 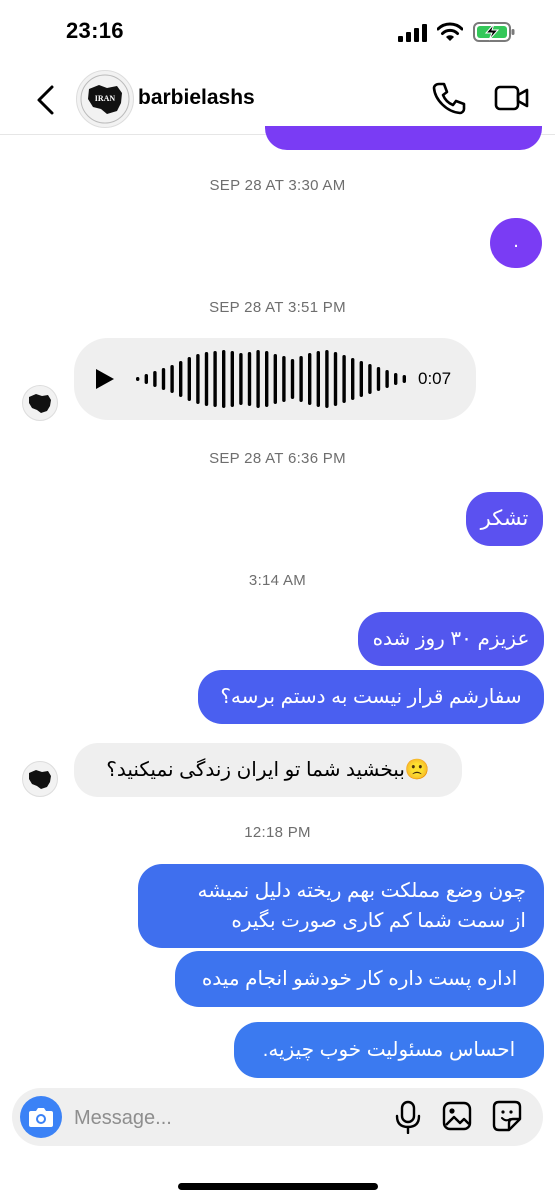 I want to click on message-text: احساس مسئولیت خوب چیزیه., so click(x=389, y=1050).